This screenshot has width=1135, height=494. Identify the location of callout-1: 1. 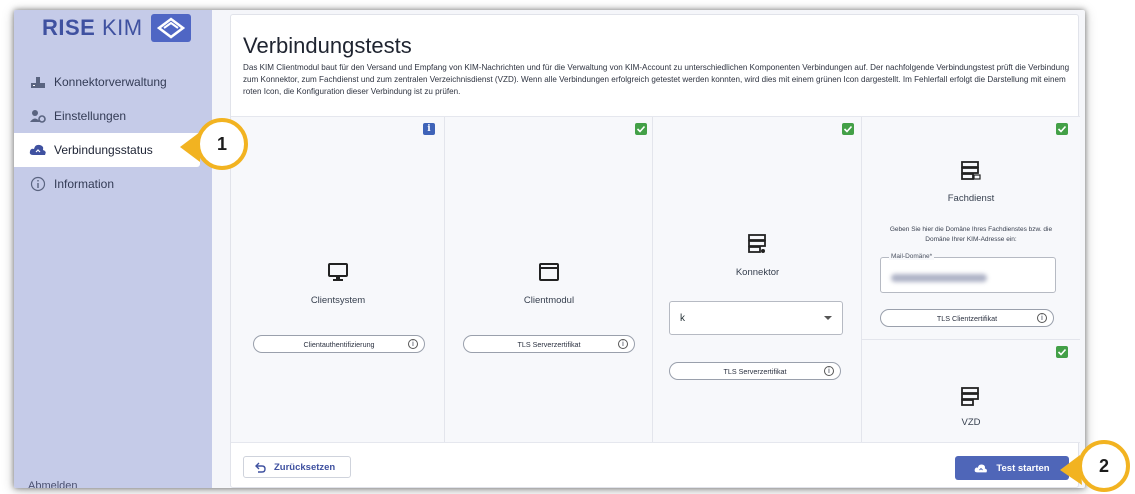
(222, 144).